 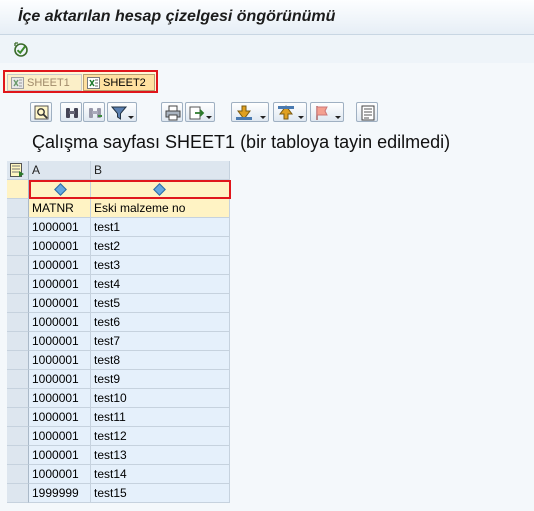 I want to click on details-button, so click(x=41, y=112).